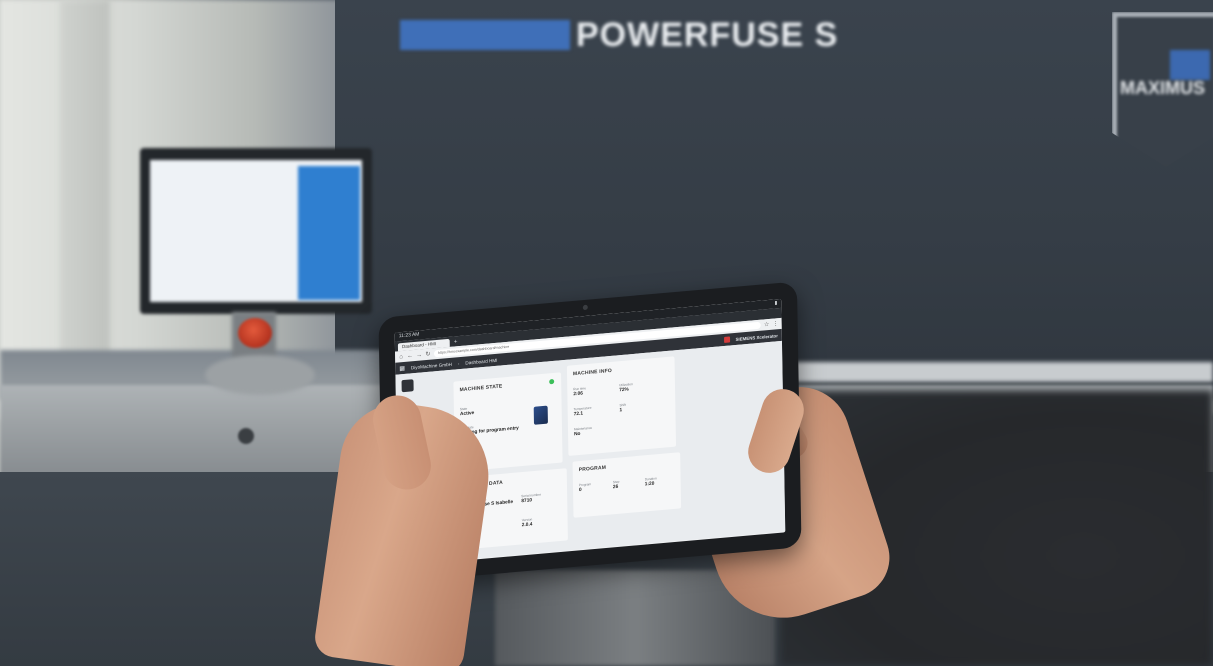 The height and width of the screenshot is (666, 1213). Describe the element at coordinates (585, 307) in the screenshot. I see `tablet-camera-icon` at that location.